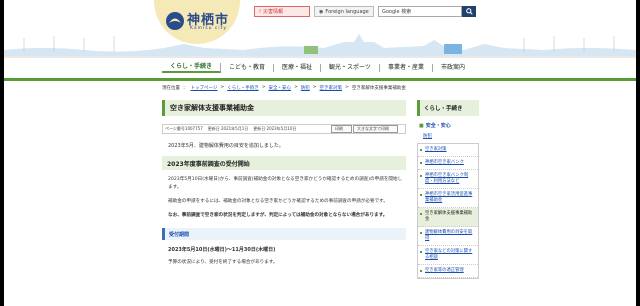 The width and height of the screenshot is (640, 306). What do you see at coordinates (341, 129) in the screenshot?
I see `print-button: 印刷` at bounding box center [341, 129].